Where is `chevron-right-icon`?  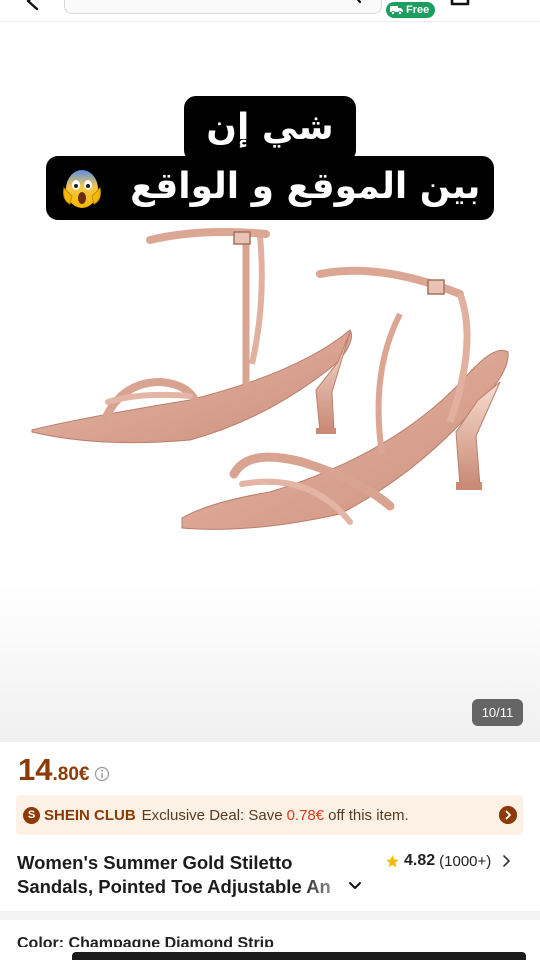 chevron-right-icon is located at coordinates (507, 861).